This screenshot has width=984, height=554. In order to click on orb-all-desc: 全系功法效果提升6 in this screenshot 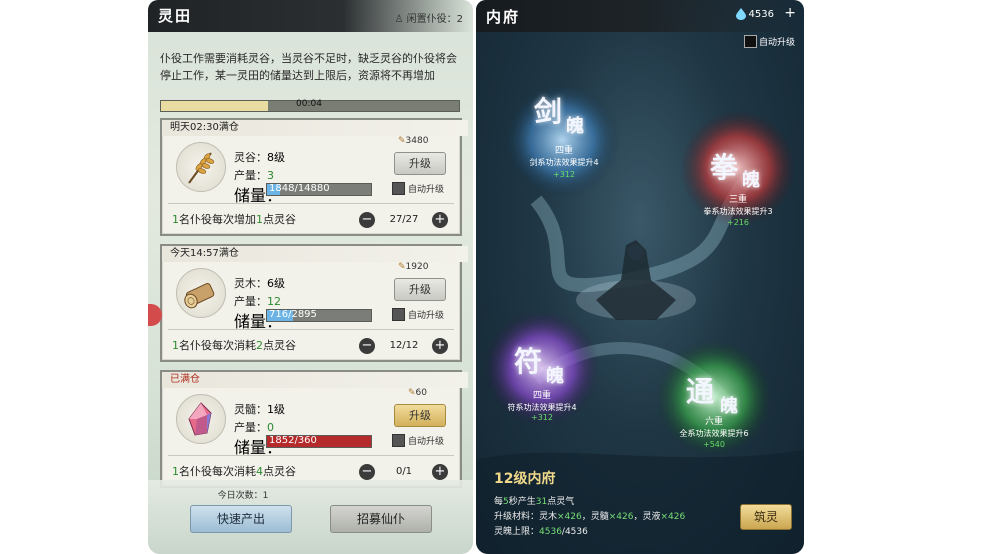, I will do `click(714, 433)`.